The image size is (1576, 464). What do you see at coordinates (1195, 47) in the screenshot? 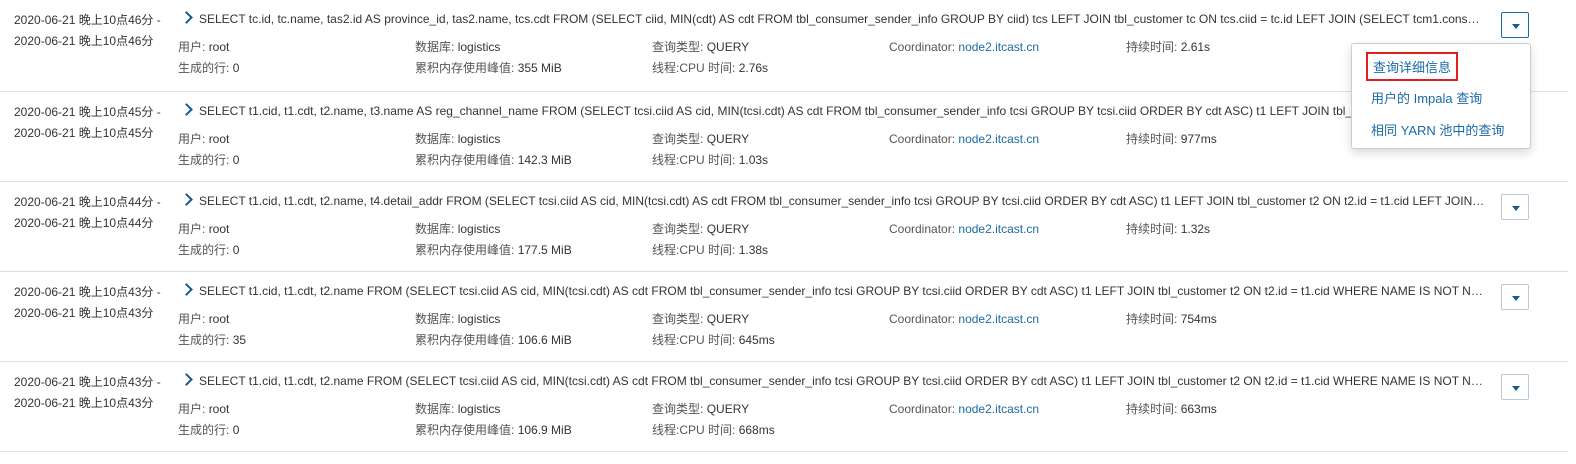
I see `duration-value: 2.61s` at bounding box center [1195, 47].